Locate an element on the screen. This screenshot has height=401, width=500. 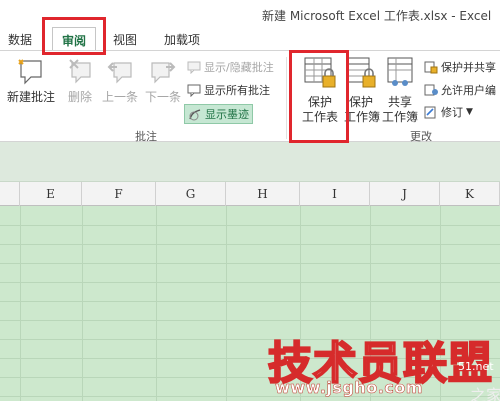
column-header-g: G is located at coordinates (191, 194).